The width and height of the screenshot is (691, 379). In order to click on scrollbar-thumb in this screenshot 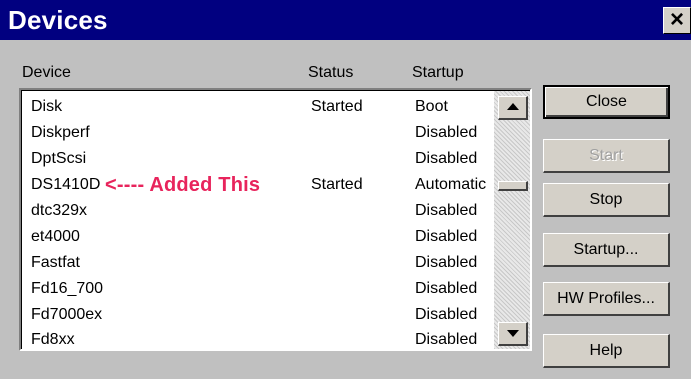, I will do `click(513, 186)`.